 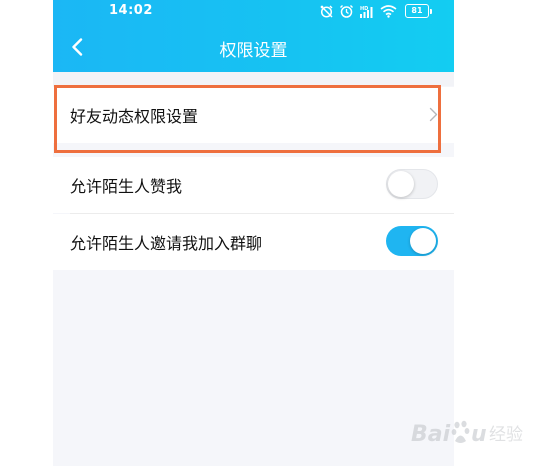 I want to click on alarm-clock-icon, so click(x=346, y=11).